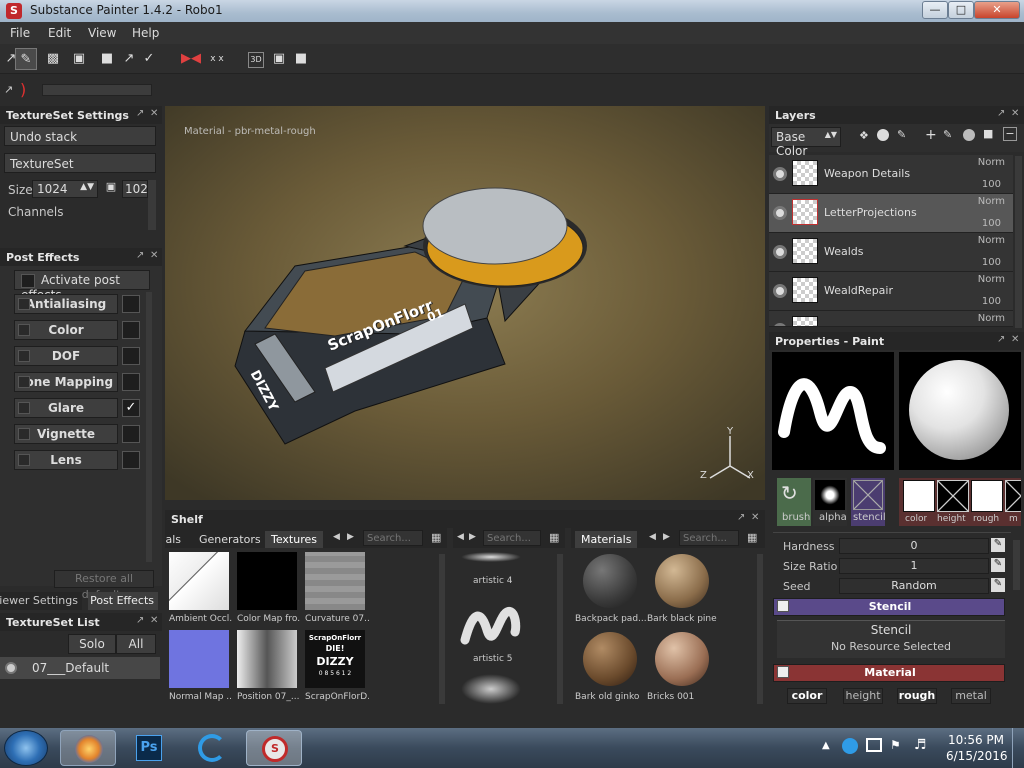  I want to click on maximize-button: □, so click(961, 10).